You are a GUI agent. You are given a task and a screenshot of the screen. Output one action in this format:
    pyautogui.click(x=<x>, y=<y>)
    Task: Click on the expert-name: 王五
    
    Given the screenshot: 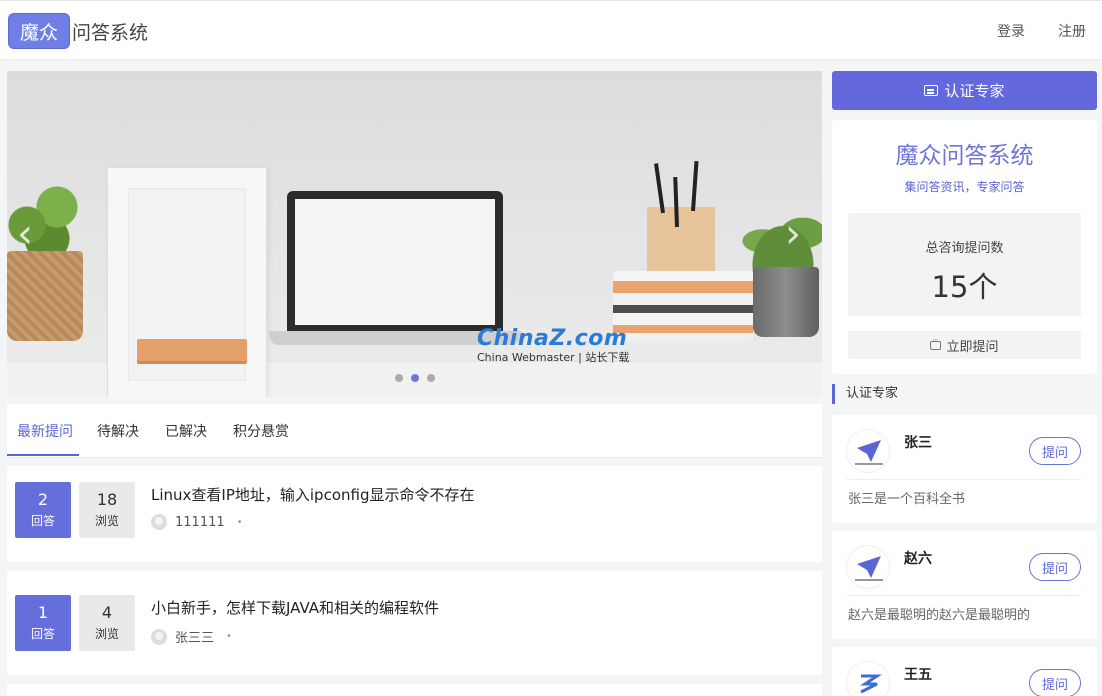 What is the action you would take?
    pyautogui.click(x=918, y=674)
    